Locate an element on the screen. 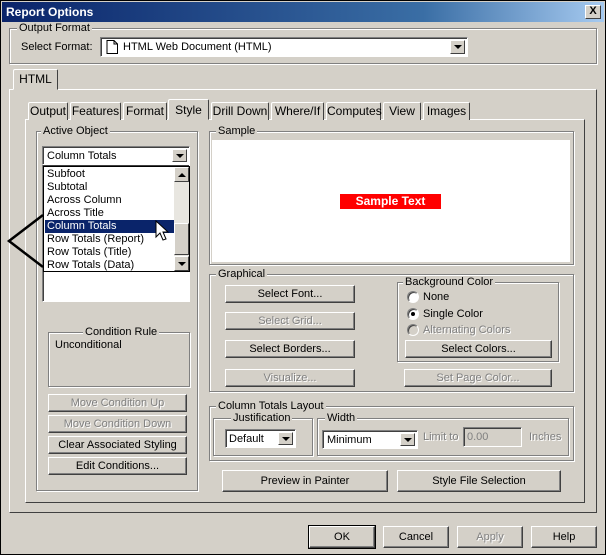 This screenshot has height=555, width=606. document-icon is located at coordinates (112, 47).